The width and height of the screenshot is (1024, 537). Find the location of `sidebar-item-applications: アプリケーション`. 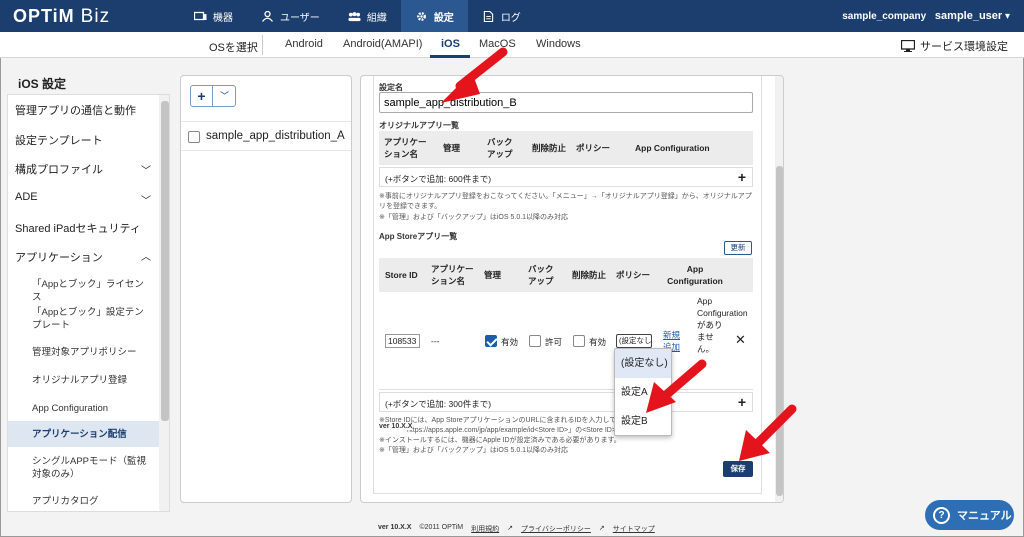

sidebar-item-applications: アプリケーション is located at coordinates (59, 257).